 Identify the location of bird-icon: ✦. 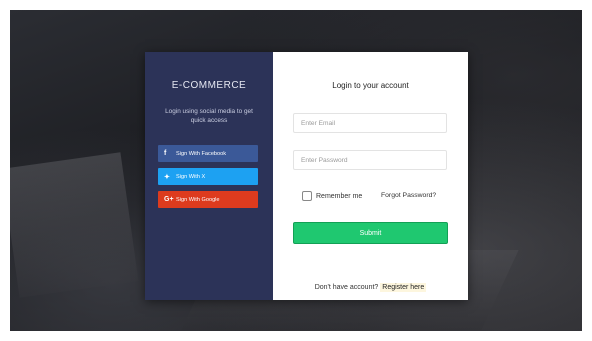
(167, 177).